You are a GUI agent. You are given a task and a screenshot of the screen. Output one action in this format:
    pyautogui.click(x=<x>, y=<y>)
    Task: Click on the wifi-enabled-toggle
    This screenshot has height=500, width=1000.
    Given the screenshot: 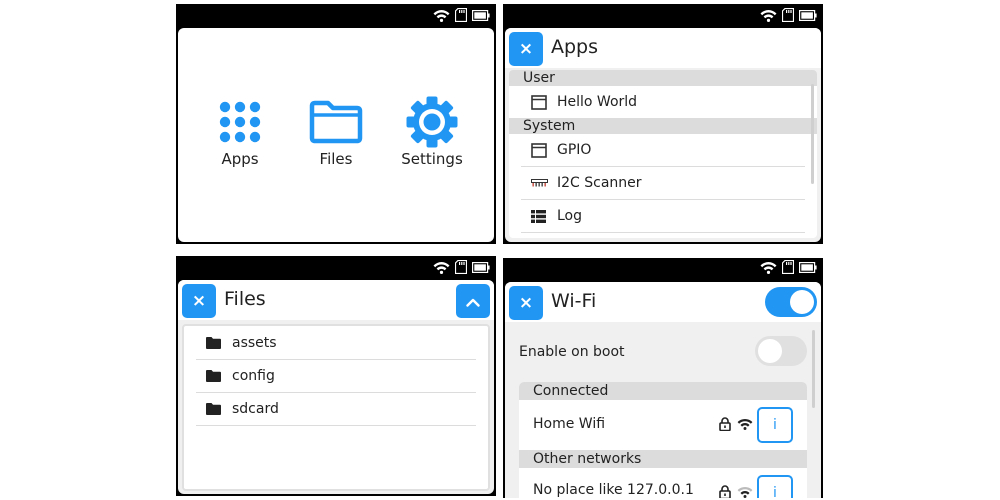 What is the action you would take?
    pyautogui.click(x=791, y=302)
    